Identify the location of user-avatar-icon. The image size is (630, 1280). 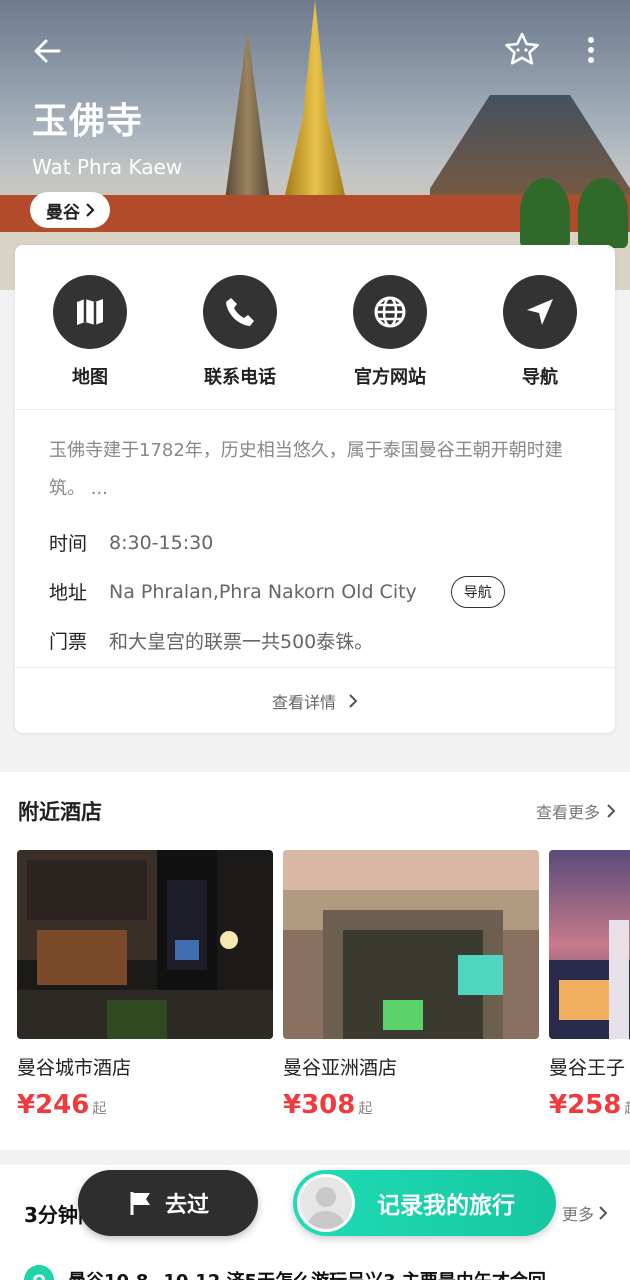
(326, 1208).